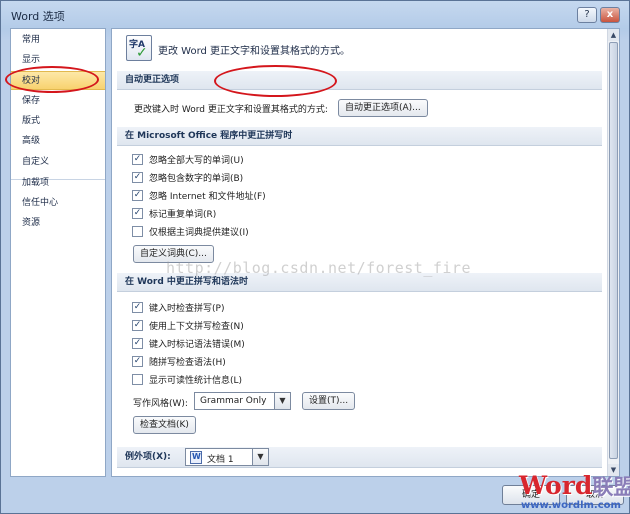 The height and width of the screenshot is (514, 630). Describe the element at coordinates (160, 404) in the screenshot. I see `writing-style-label: 写作风格(W):` at that location.